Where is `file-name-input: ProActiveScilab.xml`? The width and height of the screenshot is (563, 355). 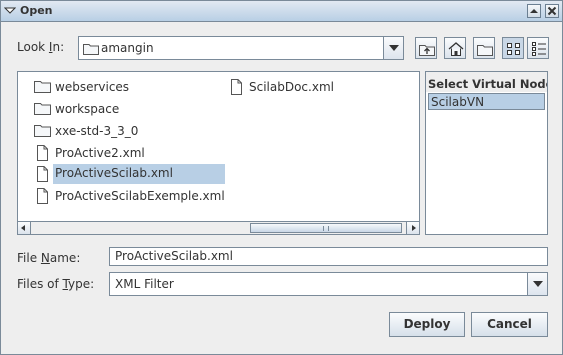 file-name-input: ProActiveScilab.xml is located at coordinates (328, 256).